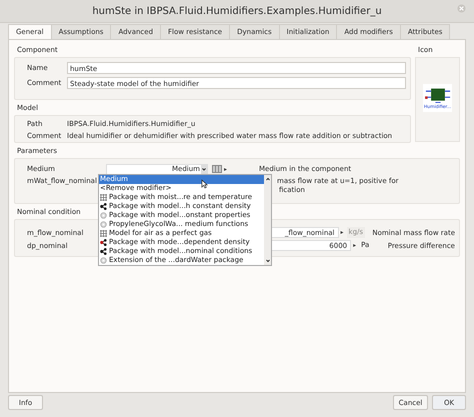 Image resolution: width=474 pixels, height=417 pixels. Describe the element at coordinates (237, 11) in the screenshot. I see `window-title: humSte in IBPSA.Fluid.Humidifiers.Examples.Humidifier_u` at that location.